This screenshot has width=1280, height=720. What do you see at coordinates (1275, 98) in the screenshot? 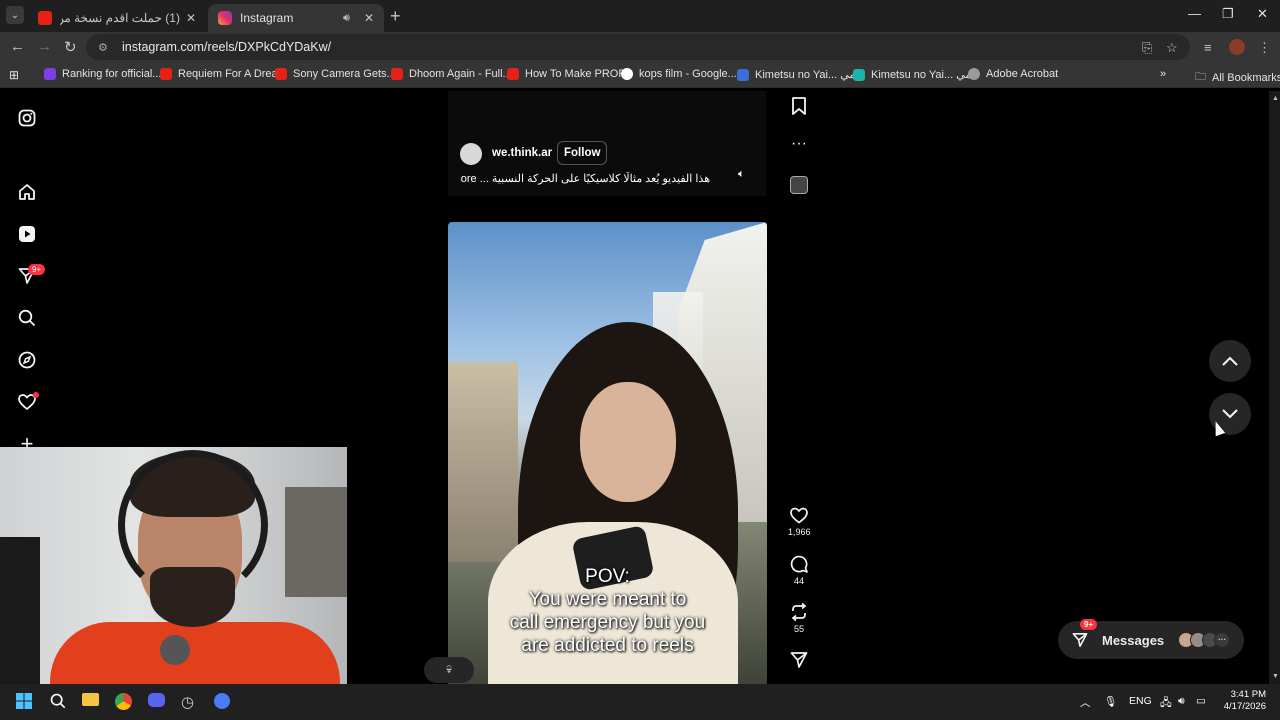
I see `scroll-up-arrow-icon: ▲` at bounding box center [1275, 98].